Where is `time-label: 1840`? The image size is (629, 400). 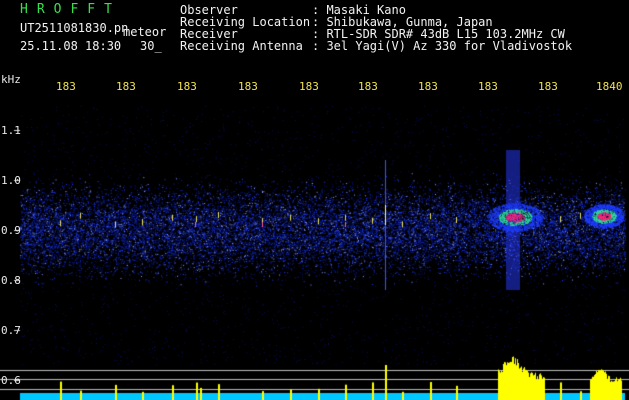 time-label: 1840 is located at coordinates (609, 86).